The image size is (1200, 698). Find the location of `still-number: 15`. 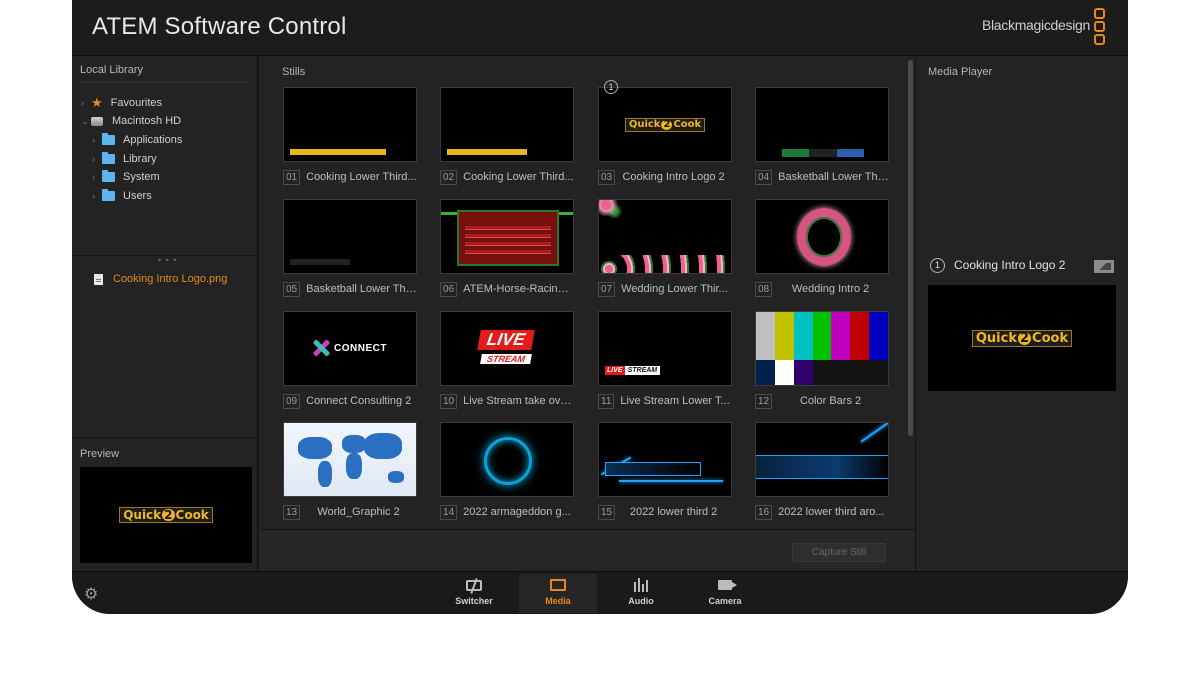

still-number: 15 is located at coordinates (607, 512).